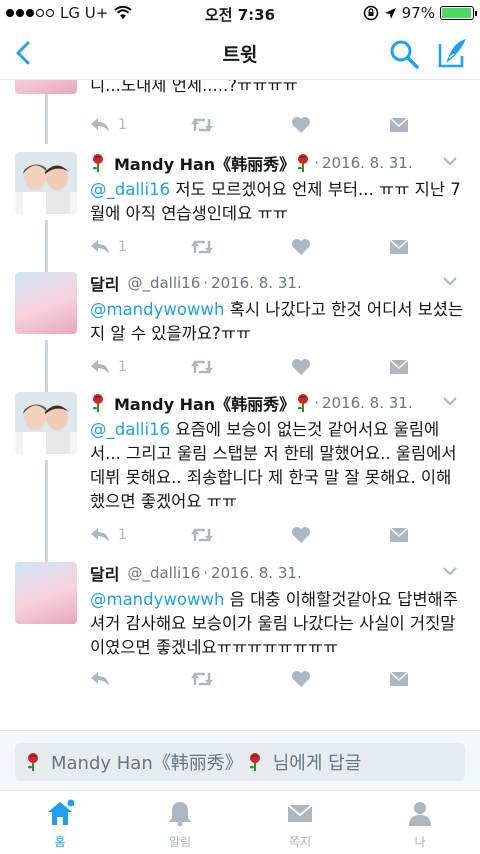  I want to click on tab-notifications: 알림, so click(180, 822).